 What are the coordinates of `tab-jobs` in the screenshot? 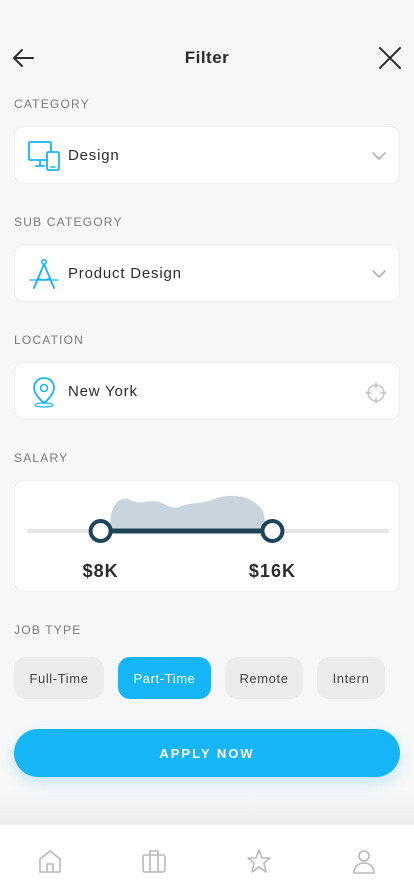 It's located at (154, 861).